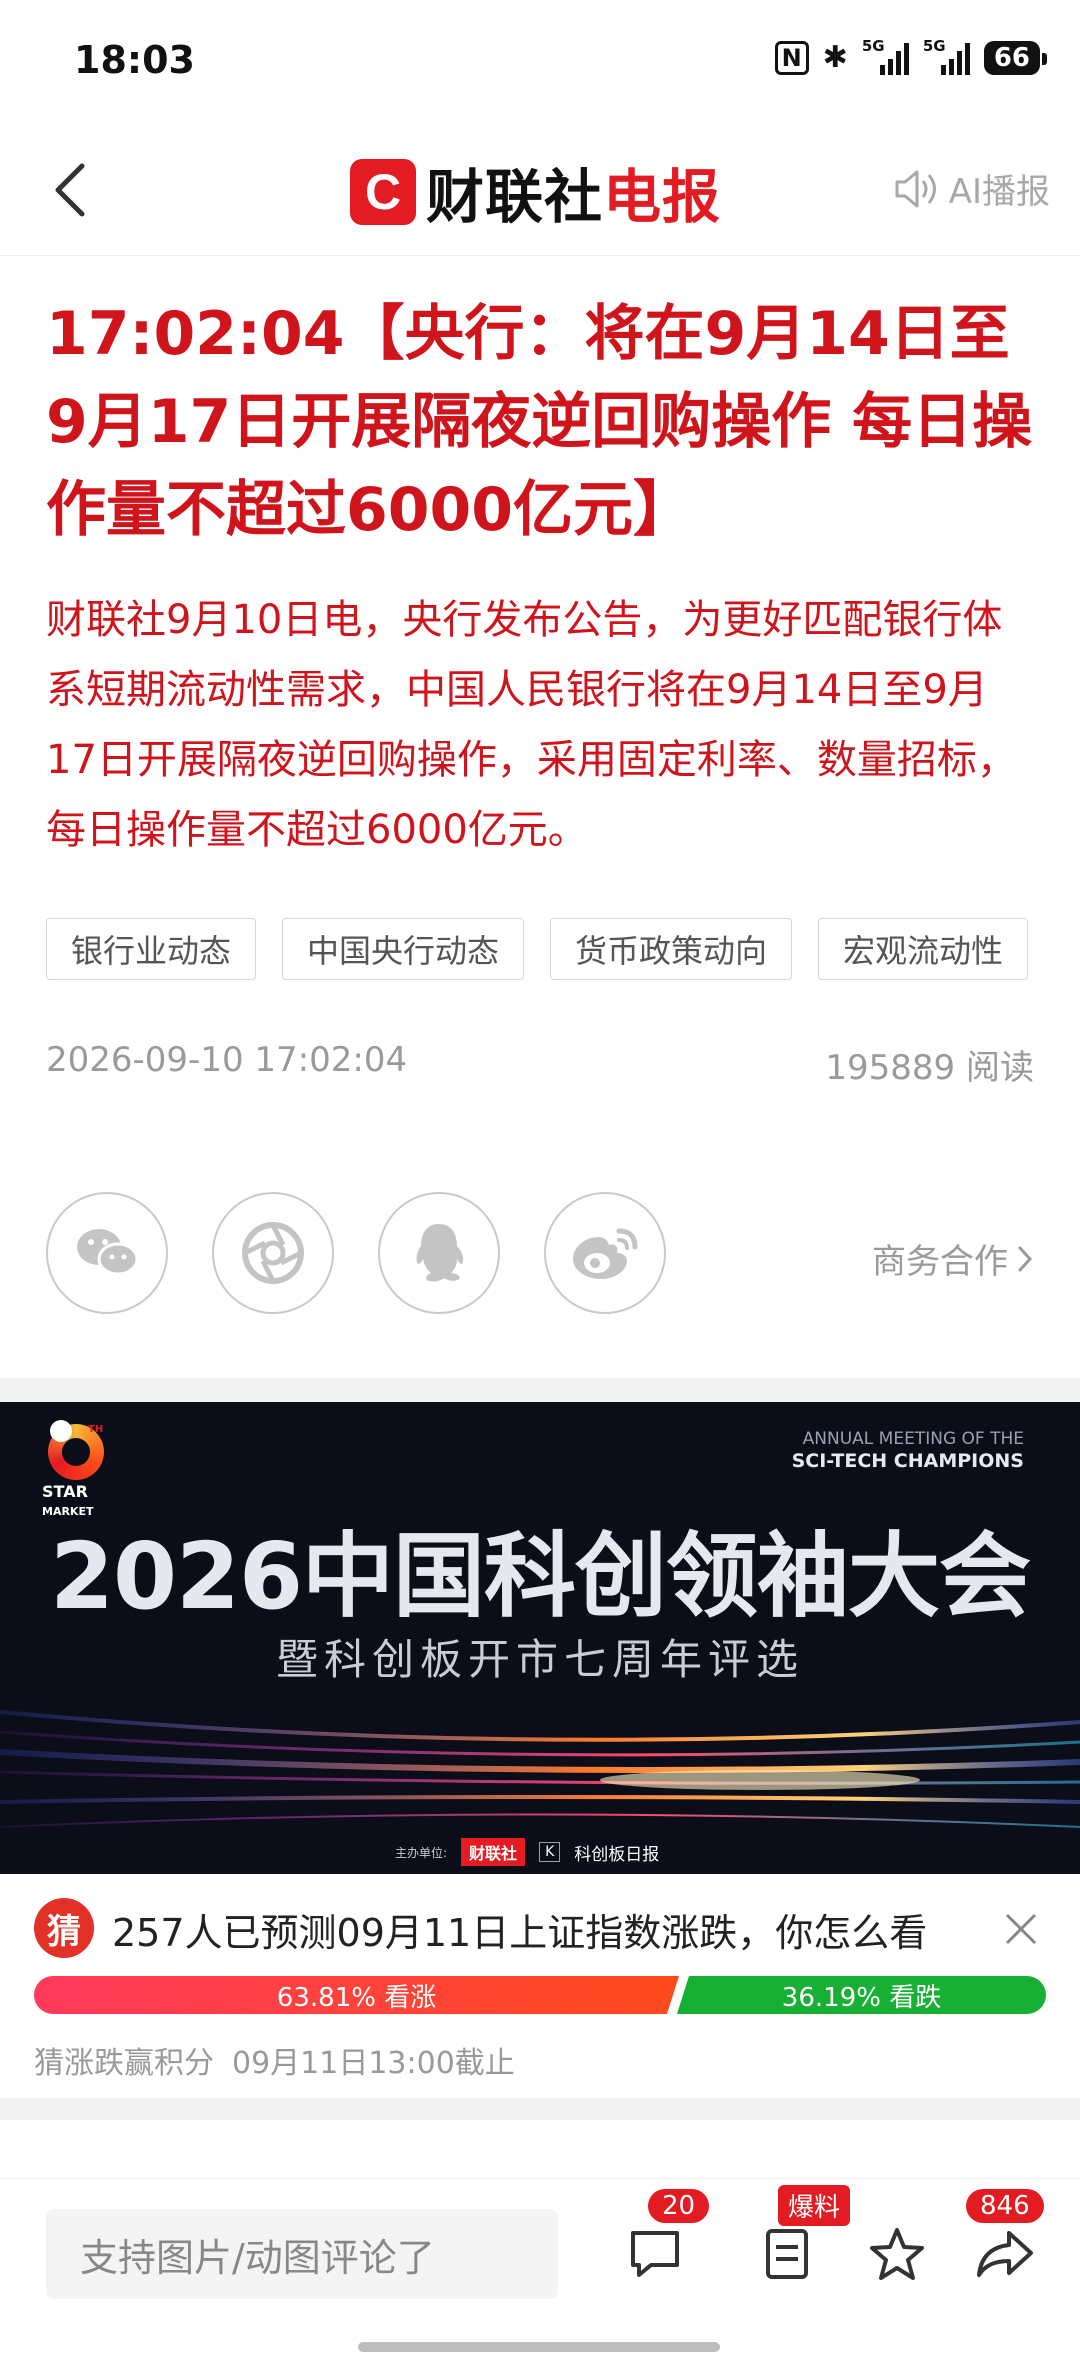 The width and height of the screenshot is (1080, 2376). I want to click on status-time: 18:03, so click(134, 60).